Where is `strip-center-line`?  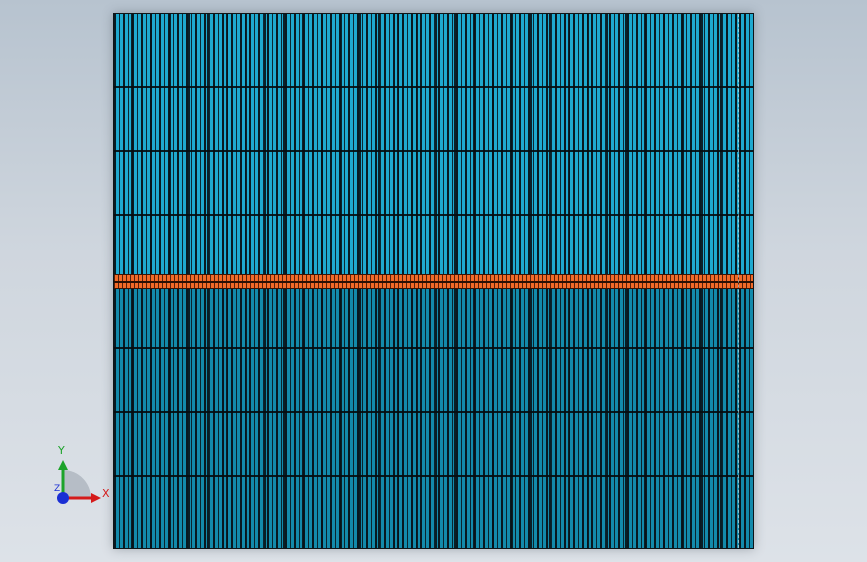
strip-center-line is located at coordinates (433, 282).